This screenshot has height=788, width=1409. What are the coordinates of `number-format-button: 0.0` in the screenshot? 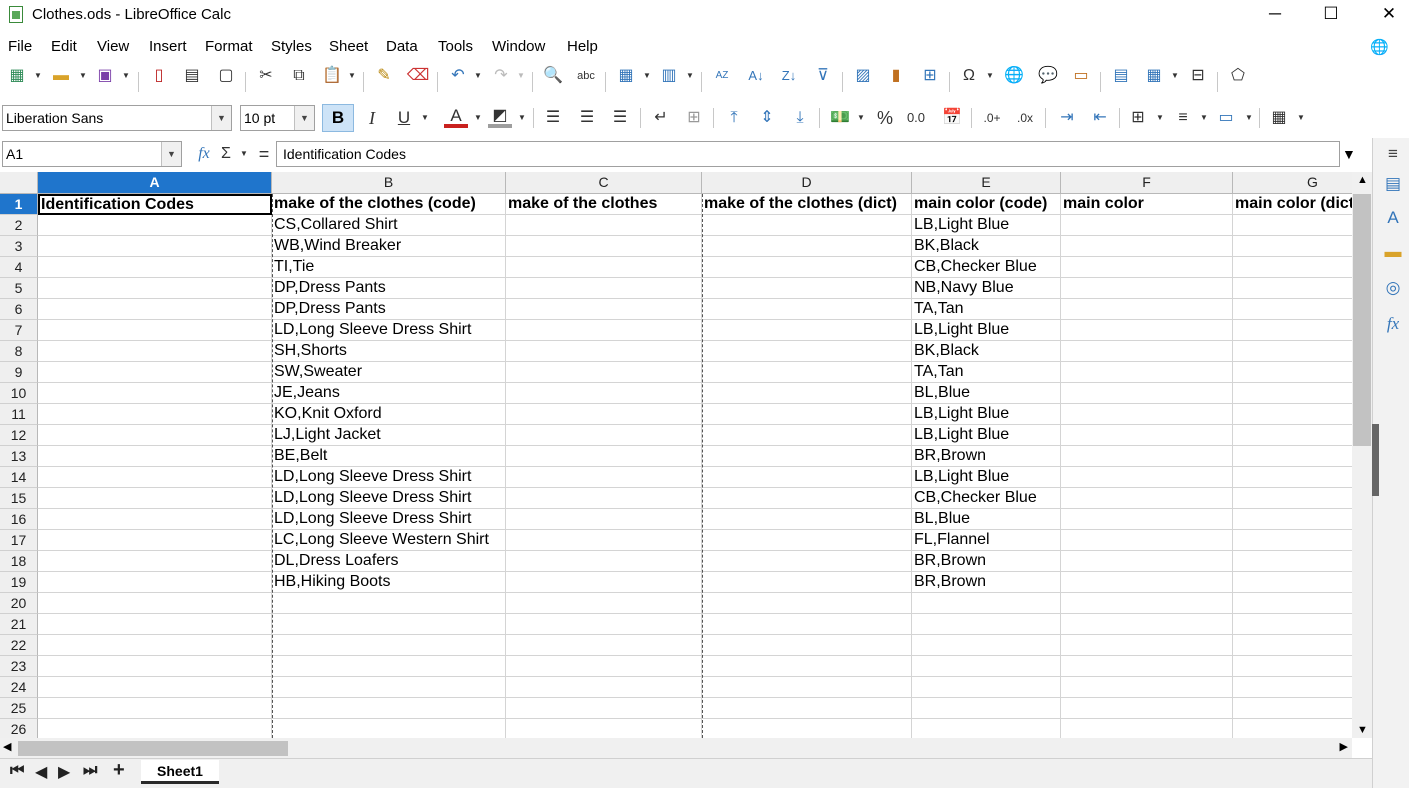 It's located at (916, 118).